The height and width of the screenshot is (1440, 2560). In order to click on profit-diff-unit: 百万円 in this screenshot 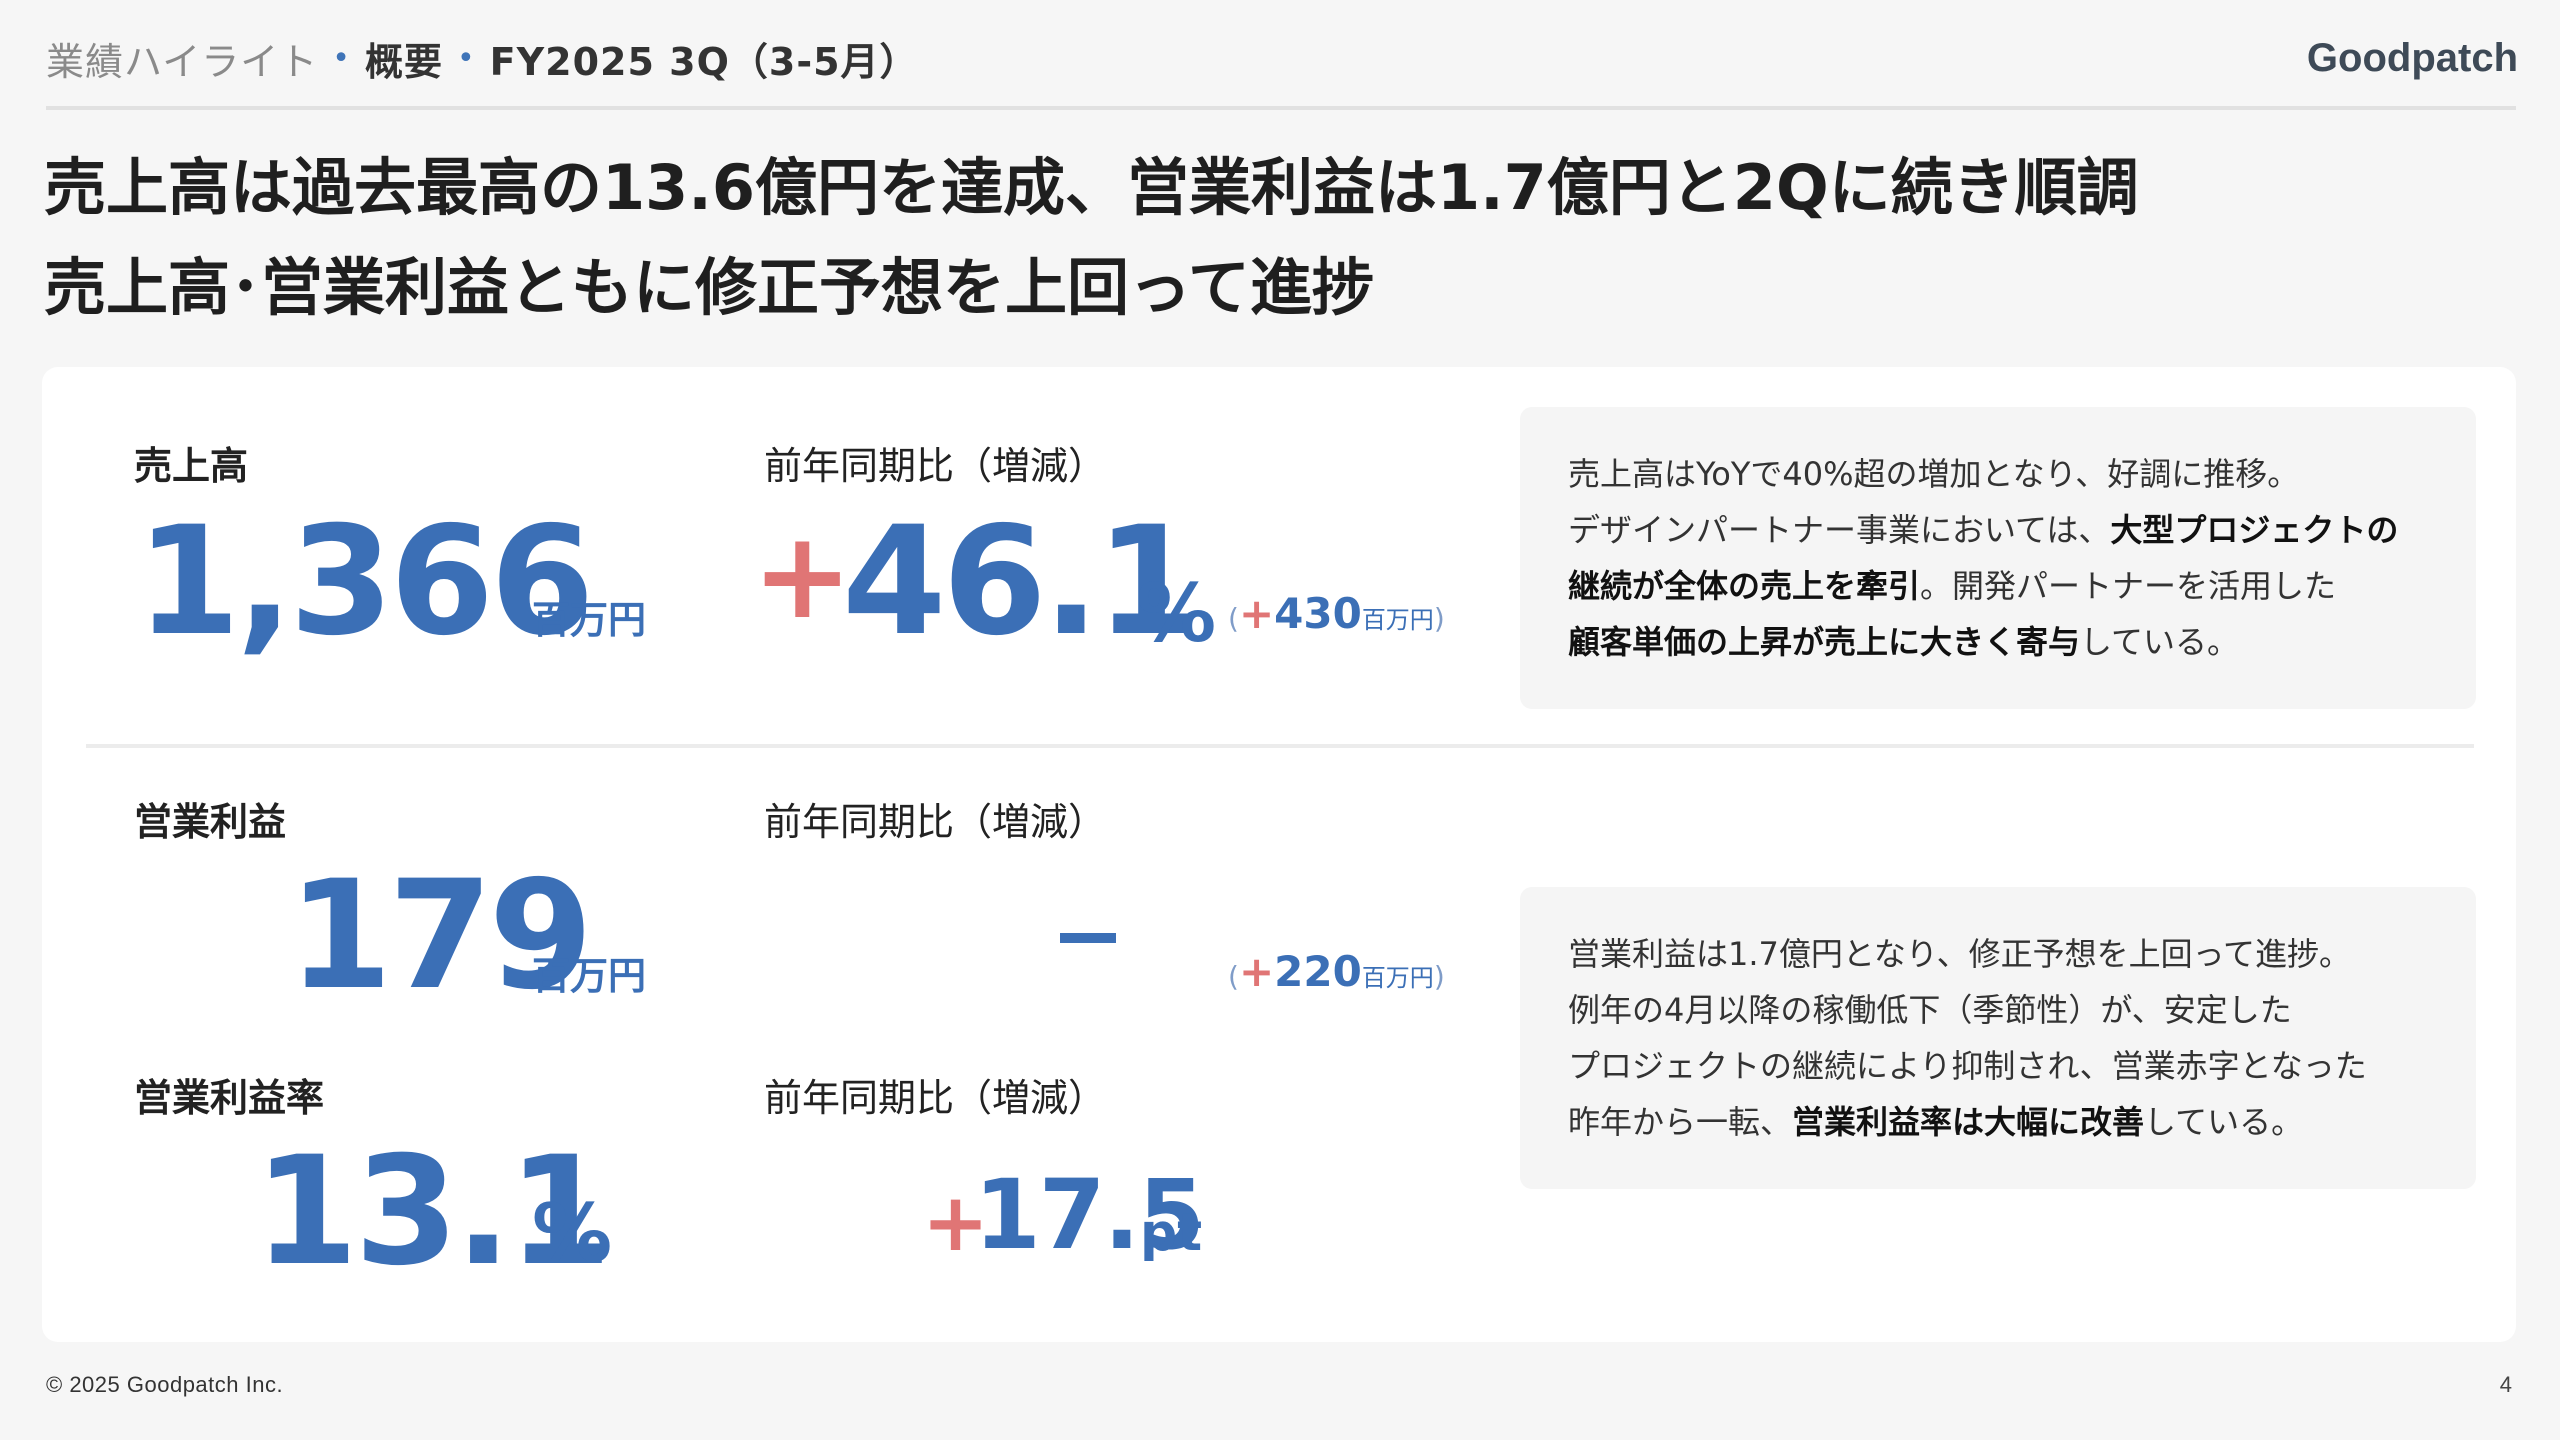, I will do `click(1397, 978)`.